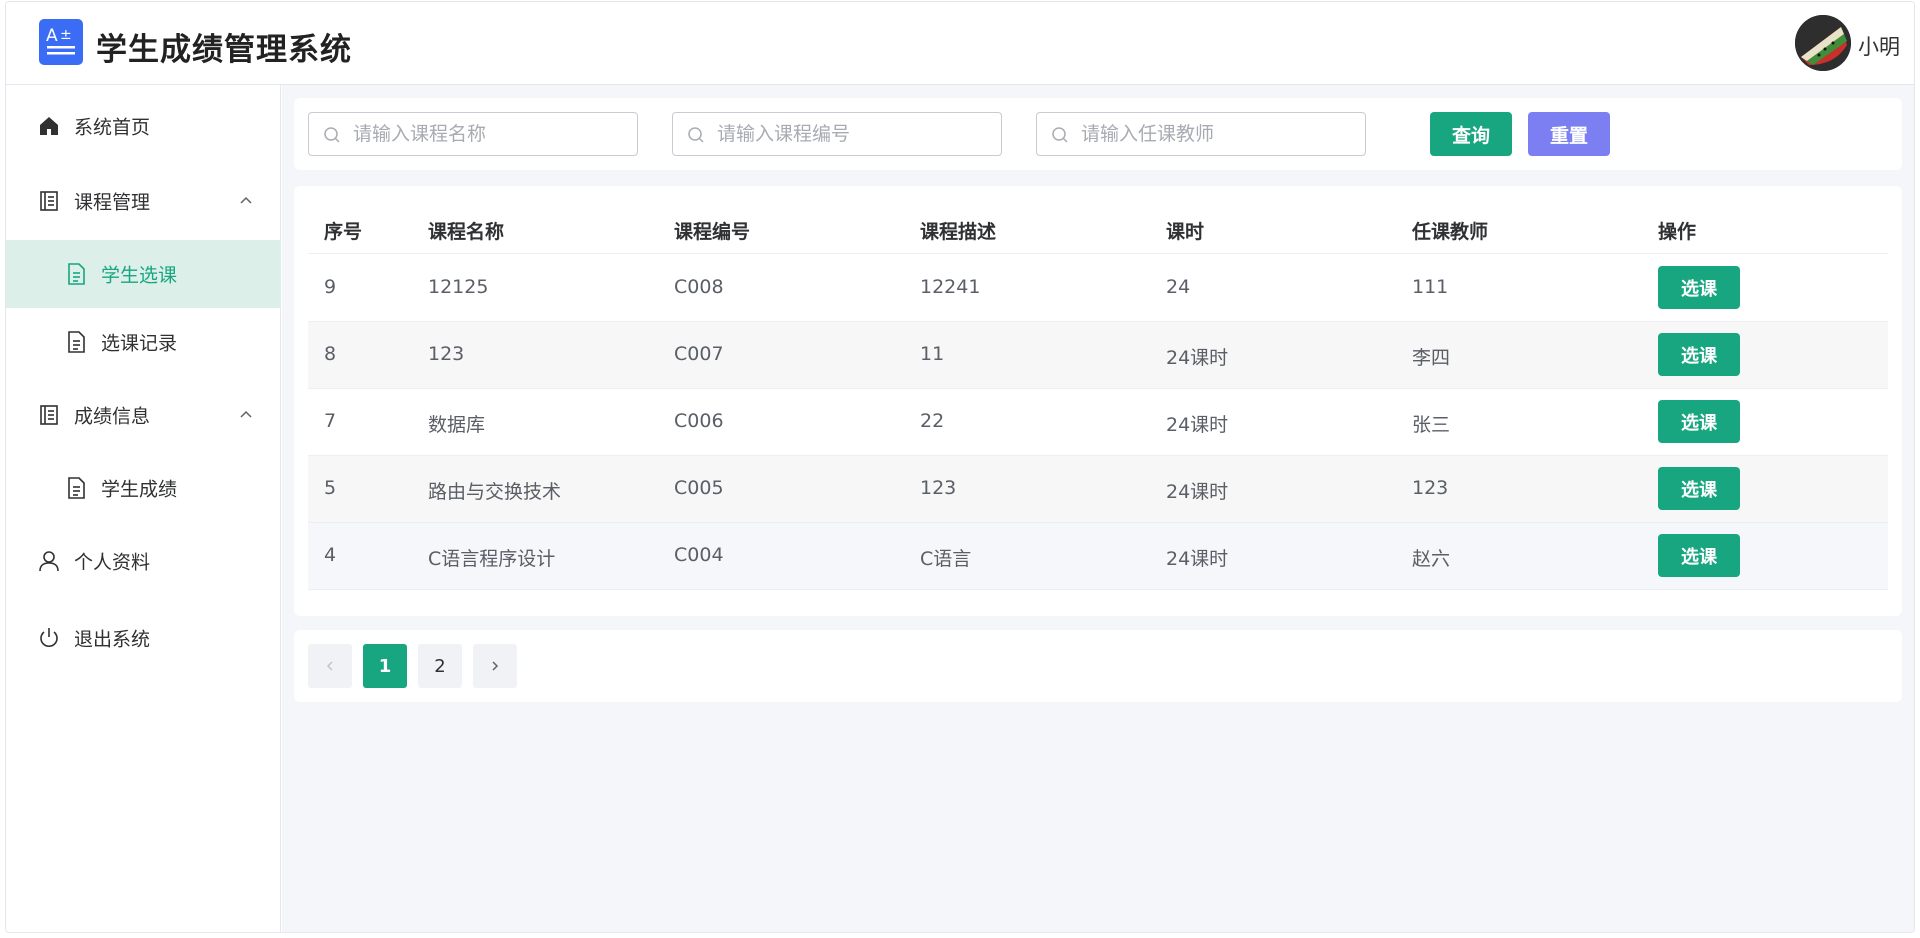  I want to click on search-bar: 查询 重置, so click(1098, 134).